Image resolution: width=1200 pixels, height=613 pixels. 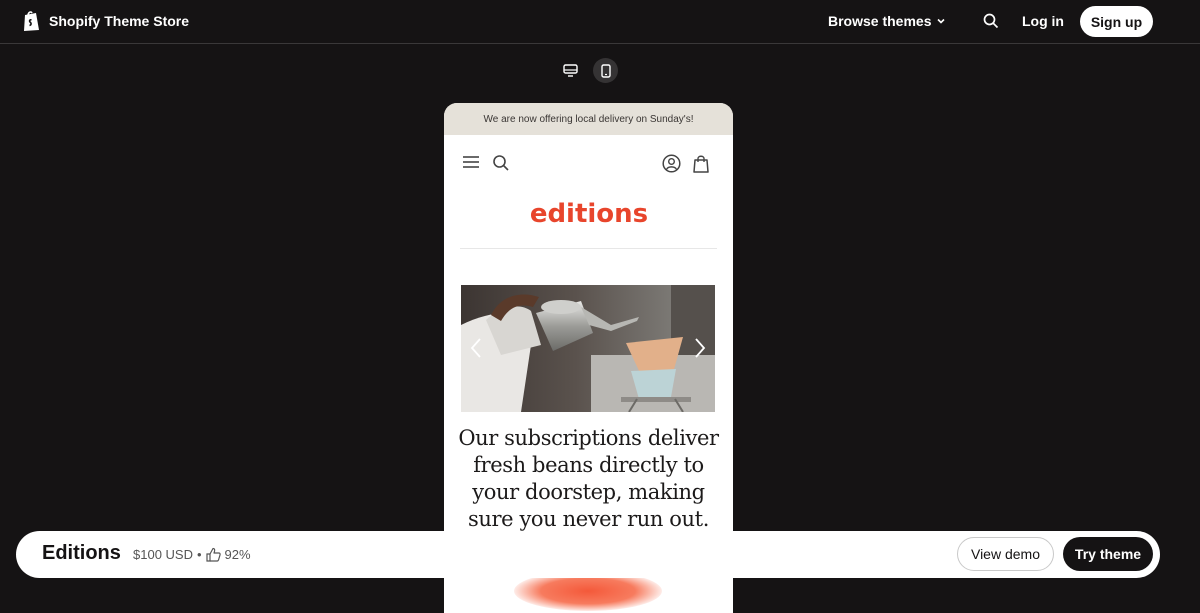 I want to click on hero-image-slideshow, so click(x=588, y=348).